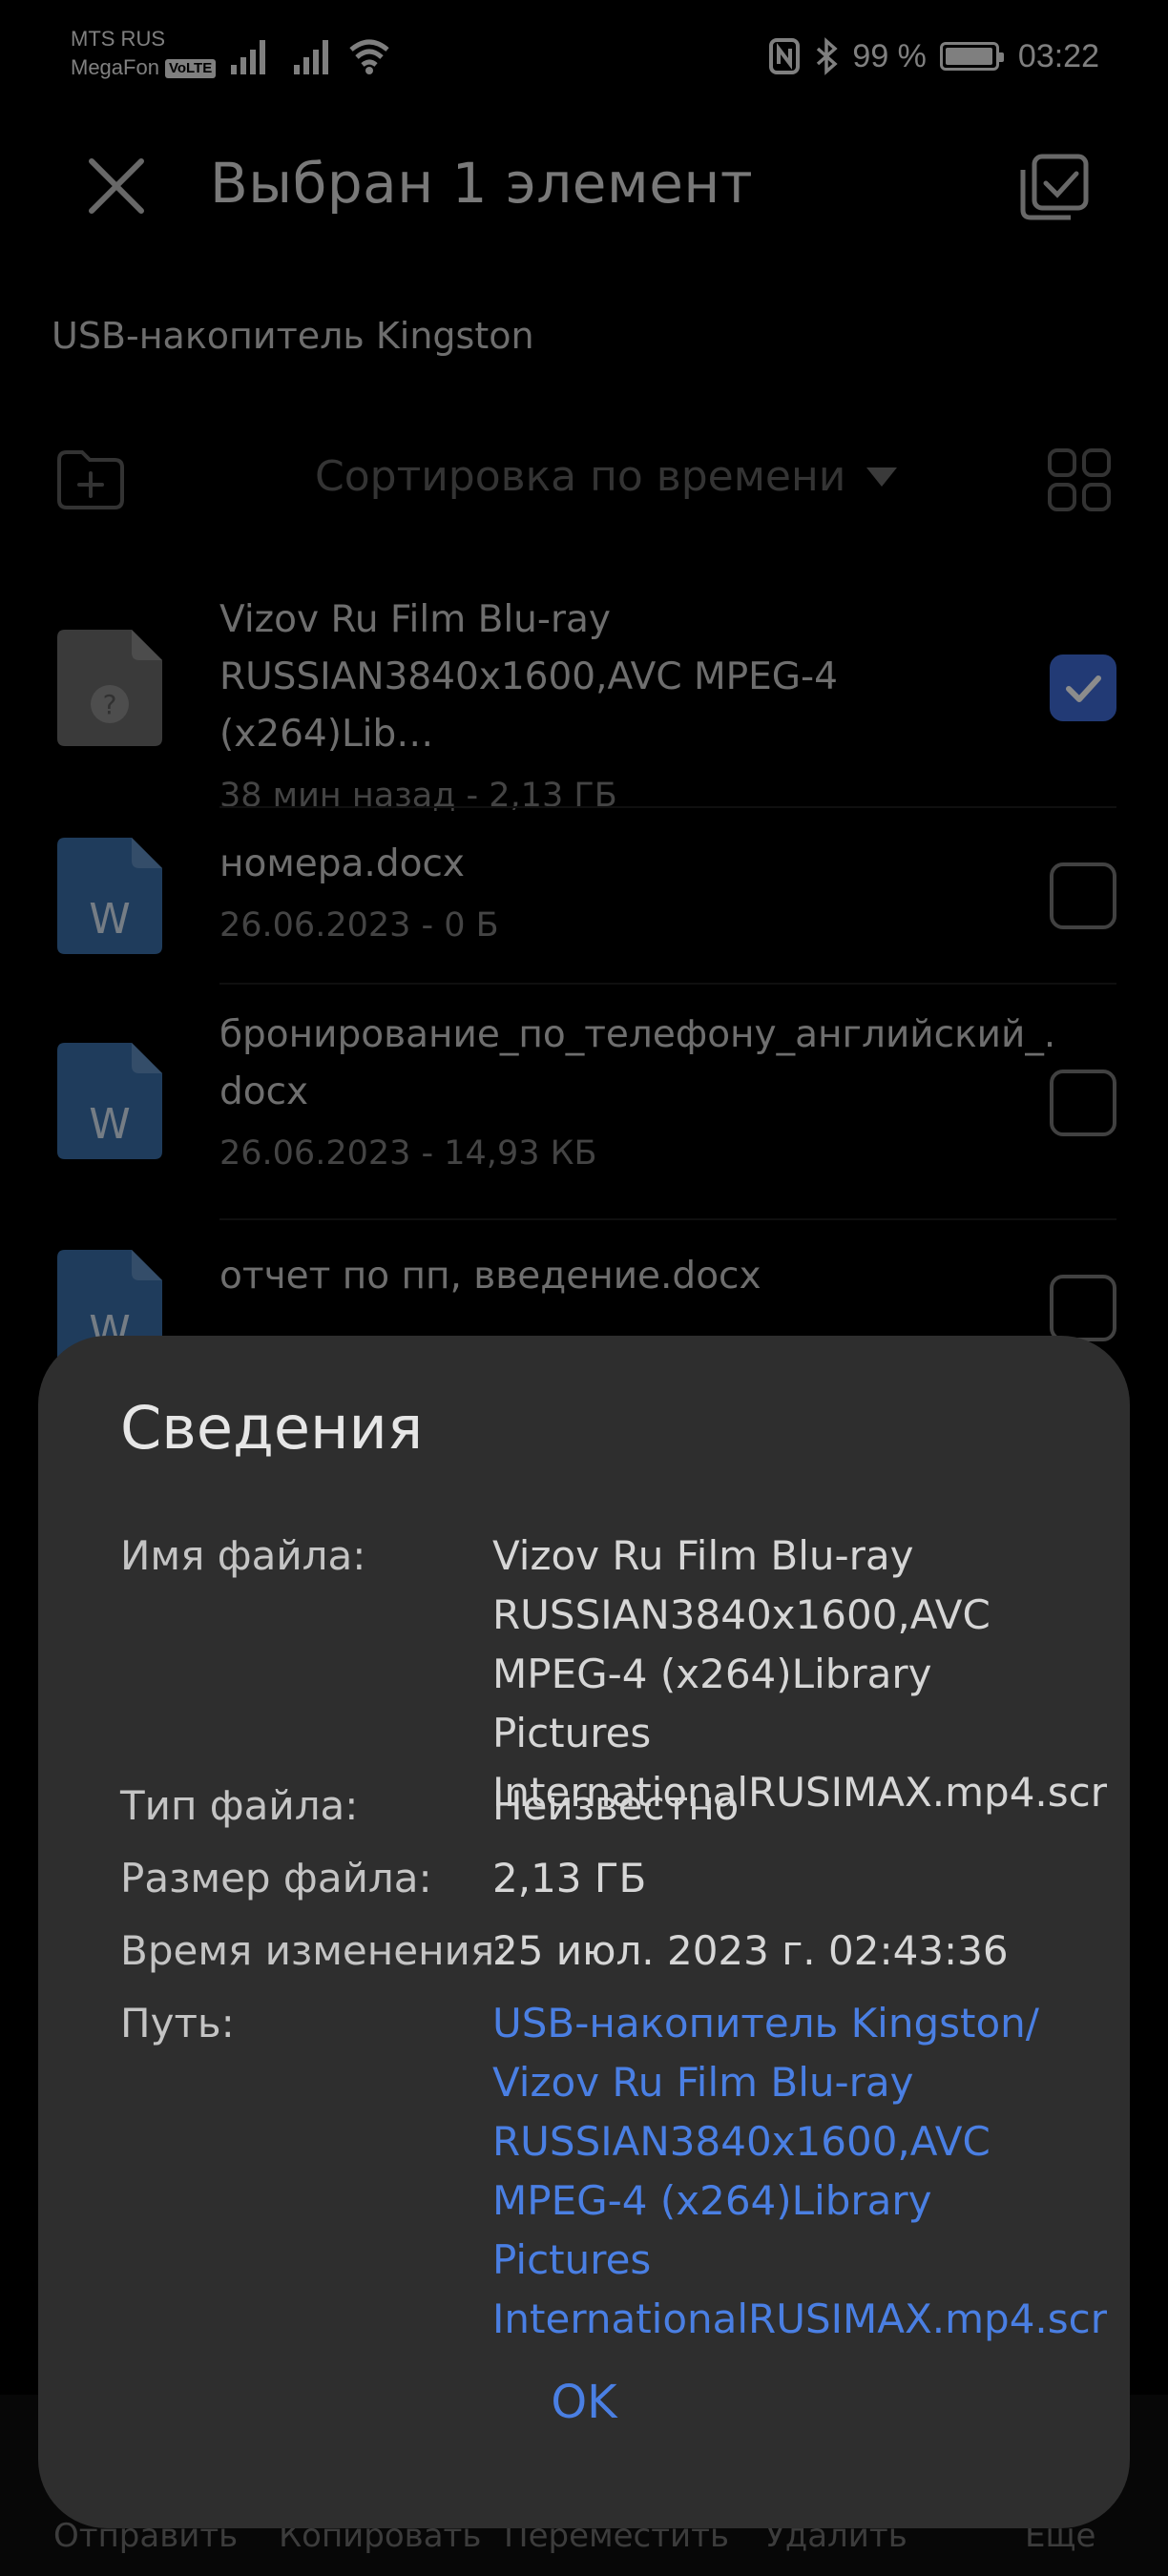 Image resolution: width=1168 pixels, height=2576 pixels. What do you see at coordinates (751, 1950) in the screenshot?
I see `modified-value: 25 июл. 2023 г. 02:43:36` at bounding box center [751, 1950].